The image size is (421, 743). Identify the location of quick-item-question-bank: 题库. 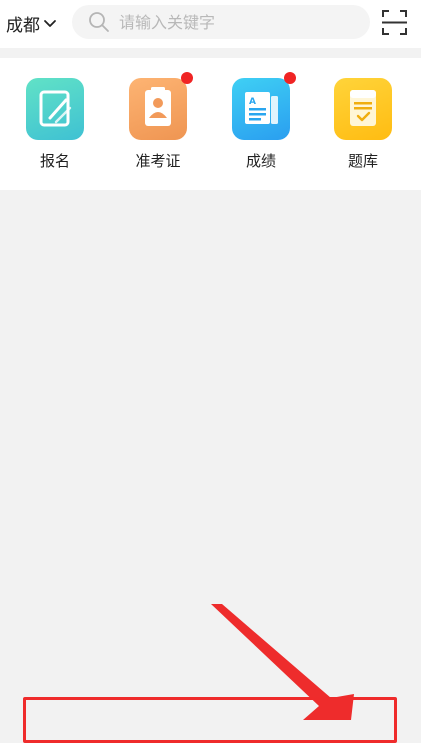
(363, 128).